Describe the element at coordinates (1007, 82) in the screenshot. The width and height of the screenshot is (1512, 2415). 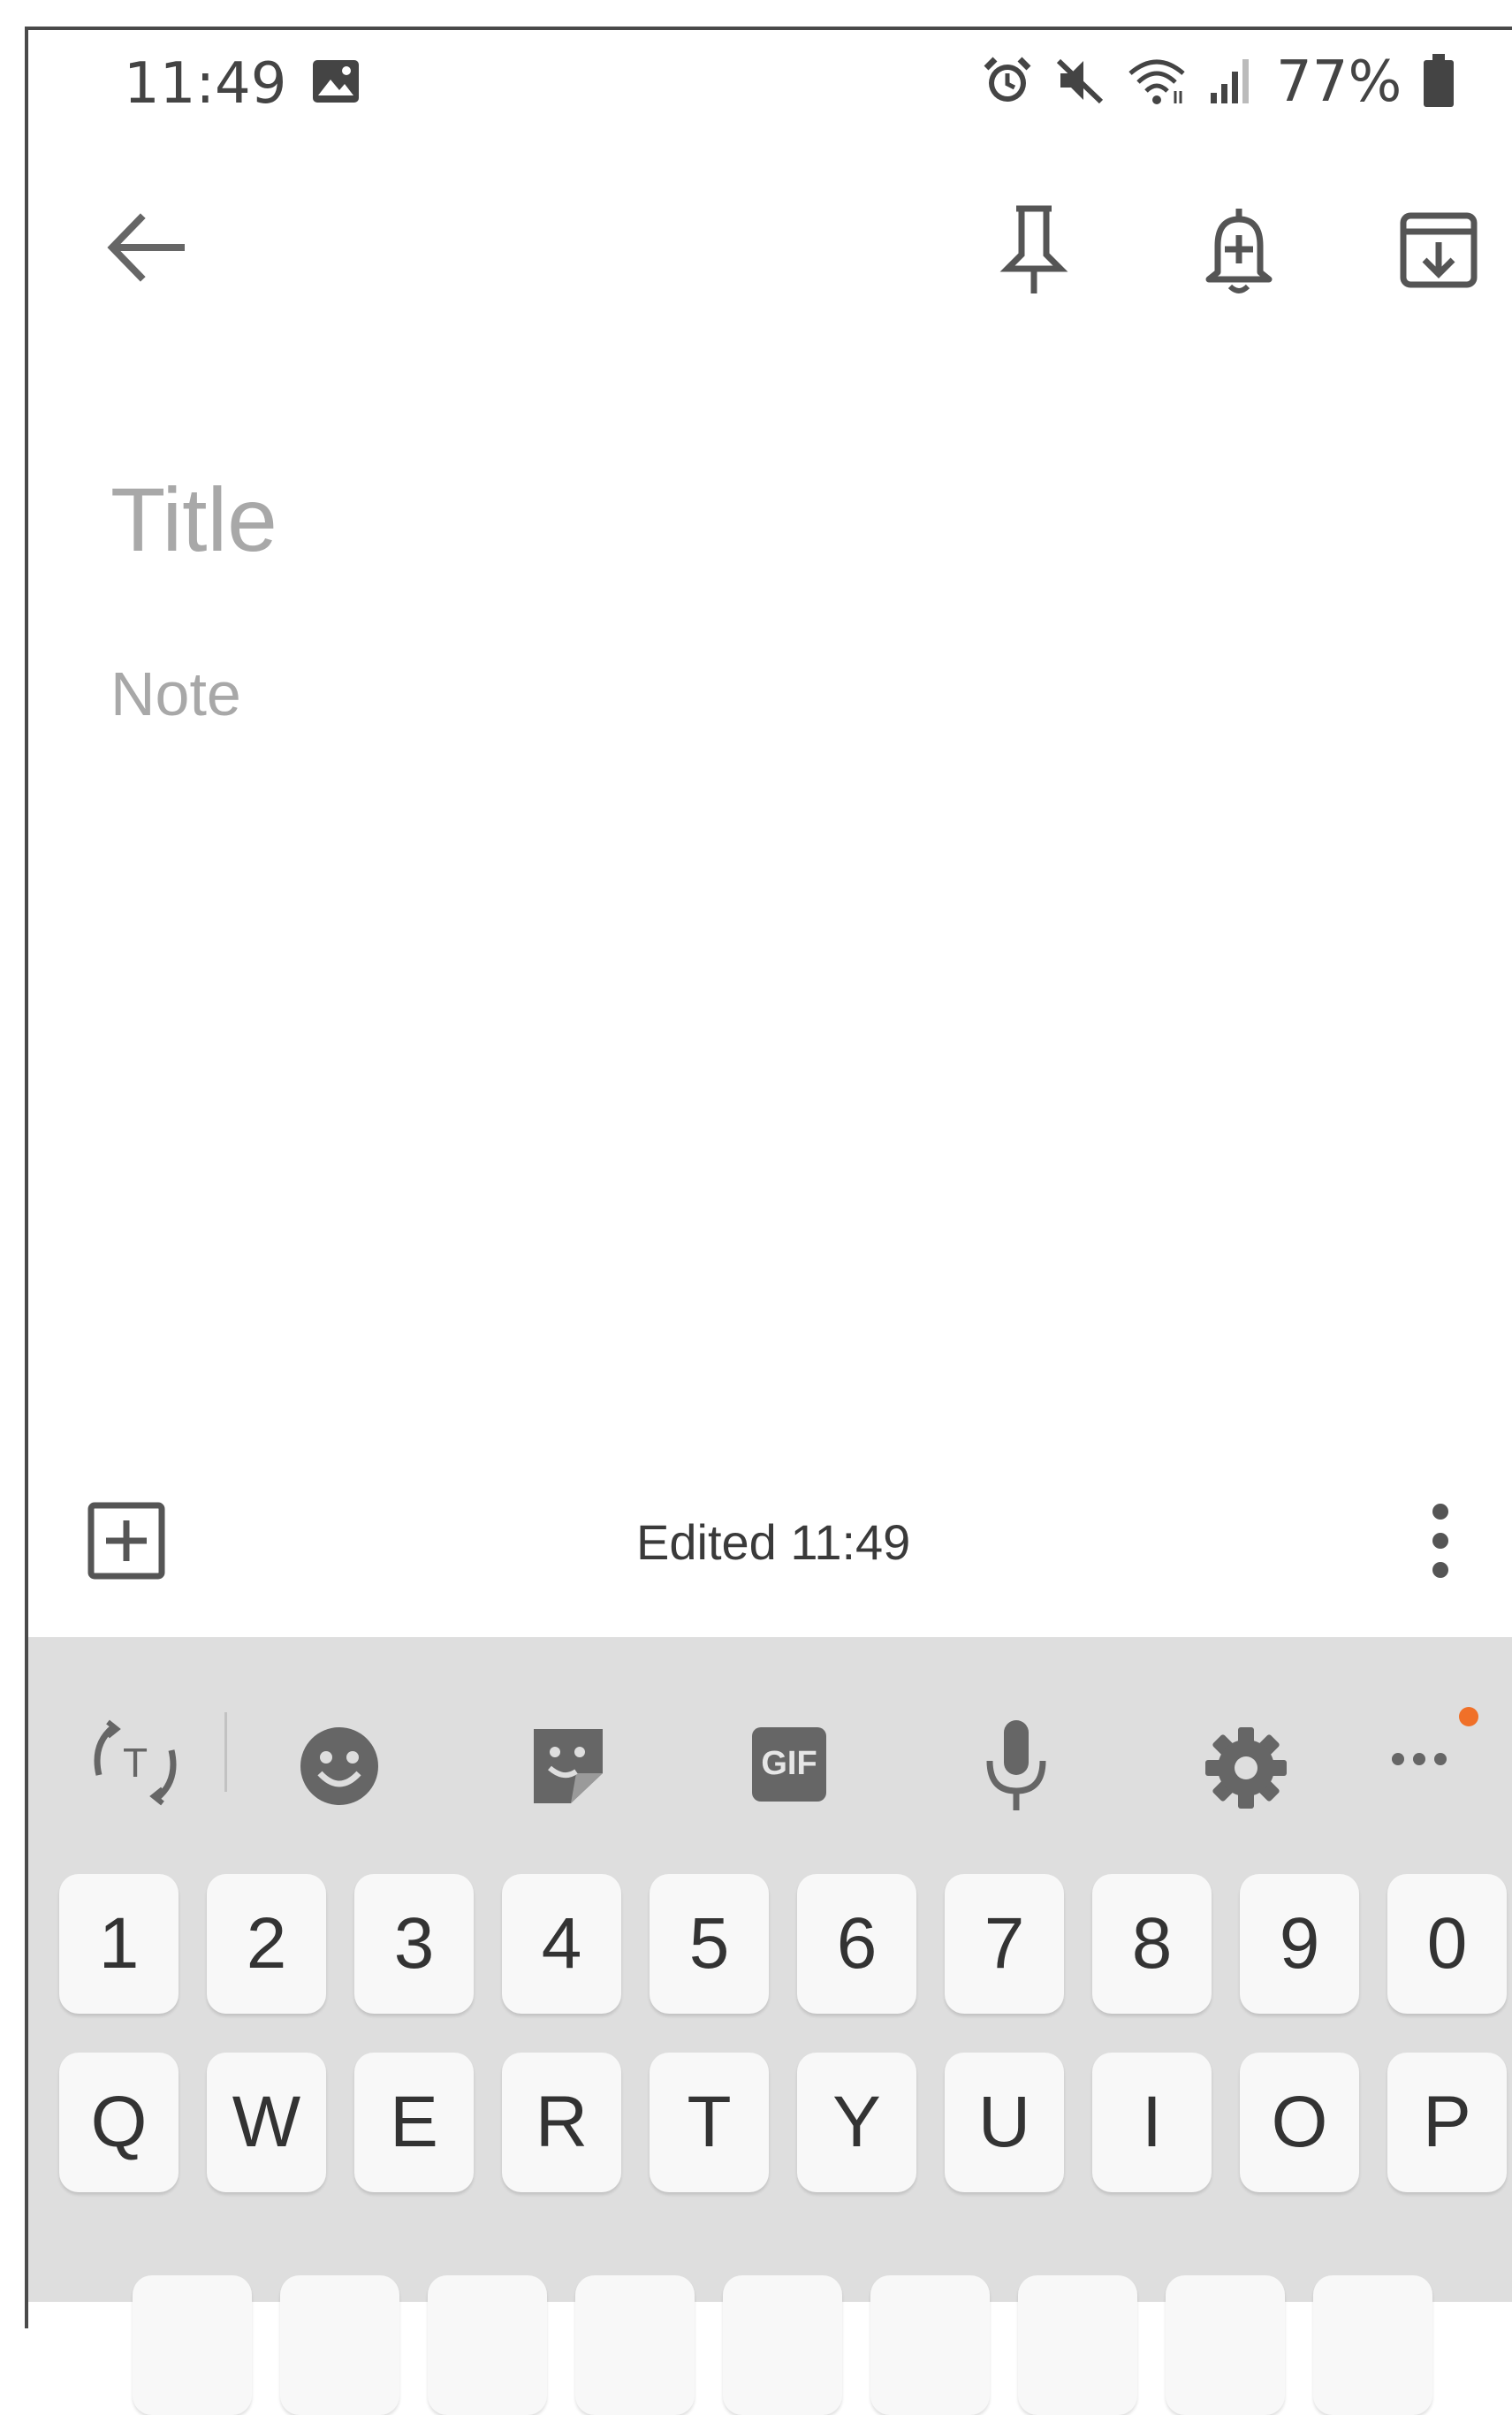
I see `alarm-icon` at that location.